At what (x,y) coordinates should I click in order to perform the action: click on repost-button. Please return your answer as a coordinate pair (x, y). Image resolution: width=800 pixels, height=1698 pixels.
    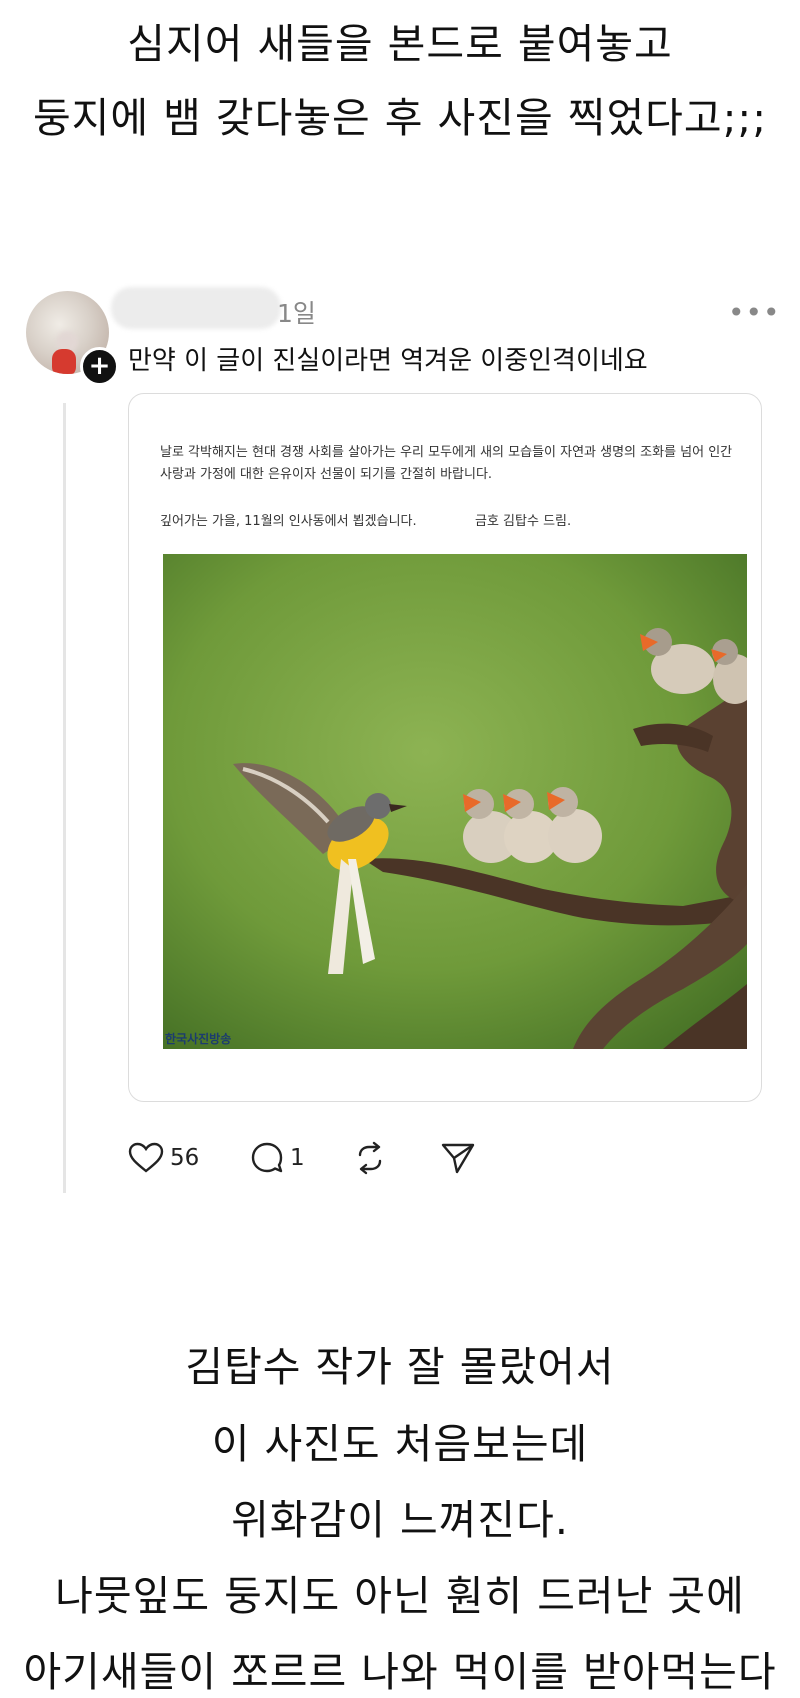
    Looking at the image, I should click on (370, 1158).